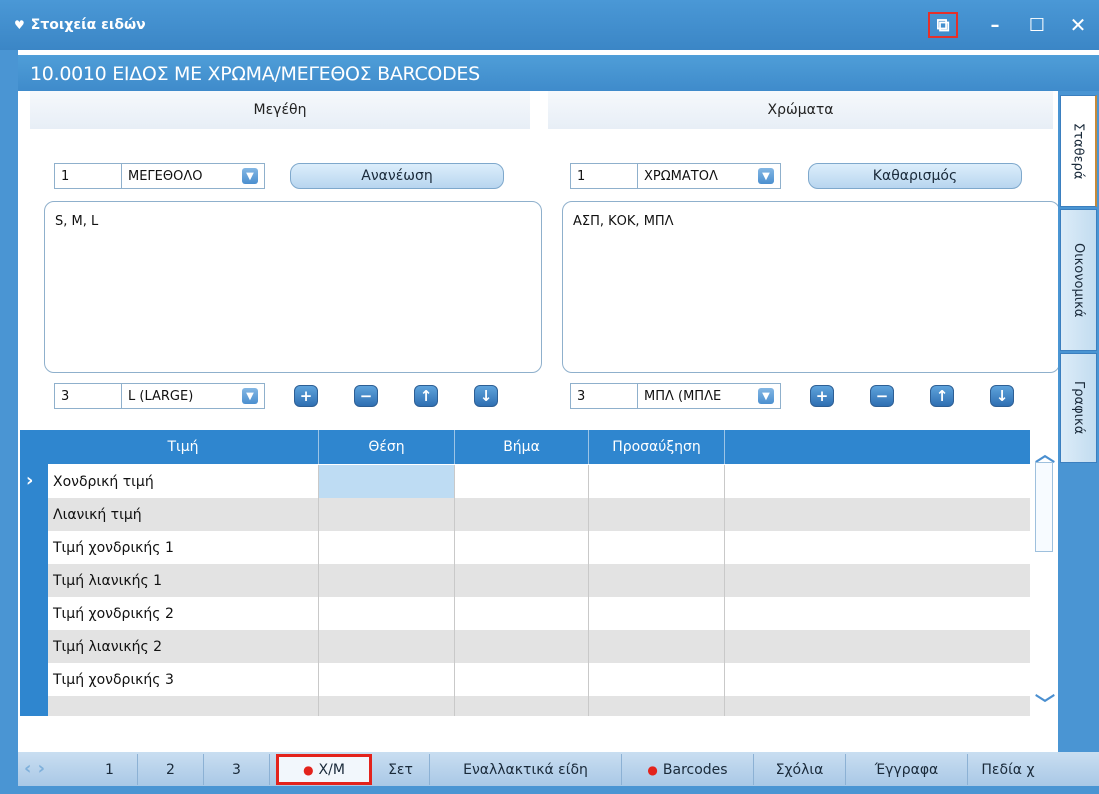 The width and height of the screenshot is (1099, 794). I want to click on colors-index-field: 3, so click(604, 396).